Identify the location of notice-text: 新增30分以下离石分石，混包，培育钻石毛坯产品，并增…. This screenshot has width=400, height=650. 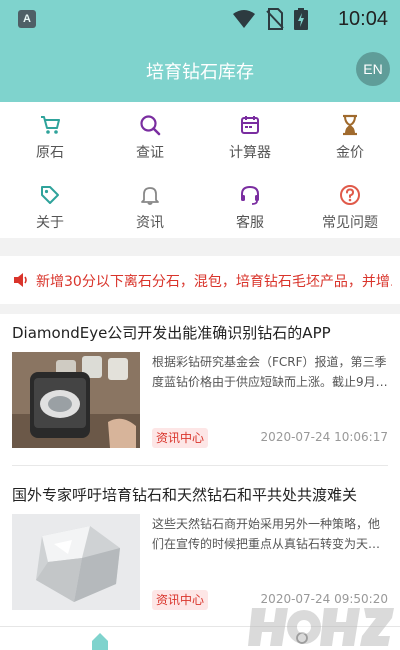
(214, 282).